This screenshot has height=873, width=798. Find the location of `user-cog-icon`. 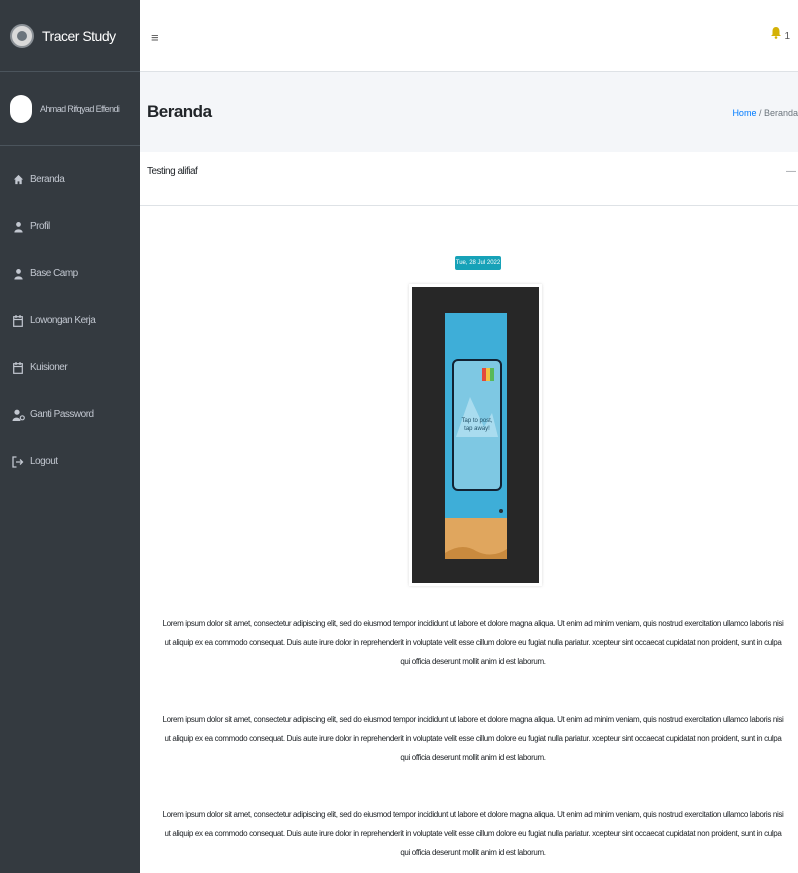

user-cog-icon is located at coordinates (18, 415).